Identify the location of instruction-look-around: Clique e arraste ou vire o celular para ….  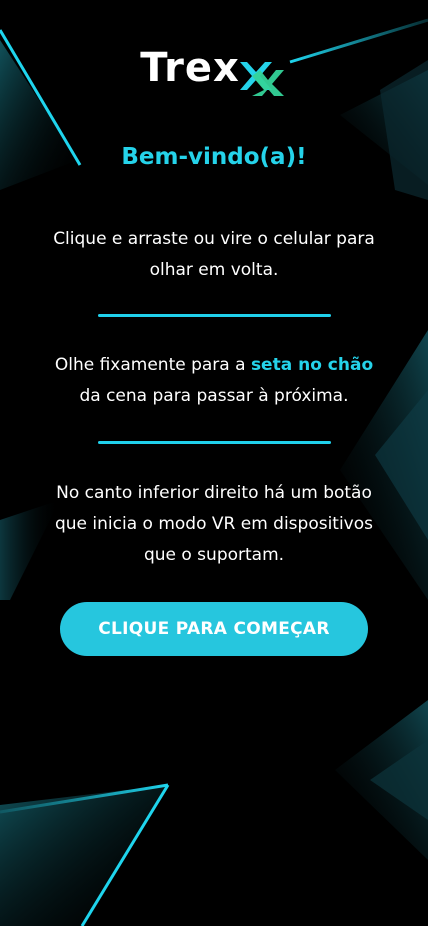
(214, 254).